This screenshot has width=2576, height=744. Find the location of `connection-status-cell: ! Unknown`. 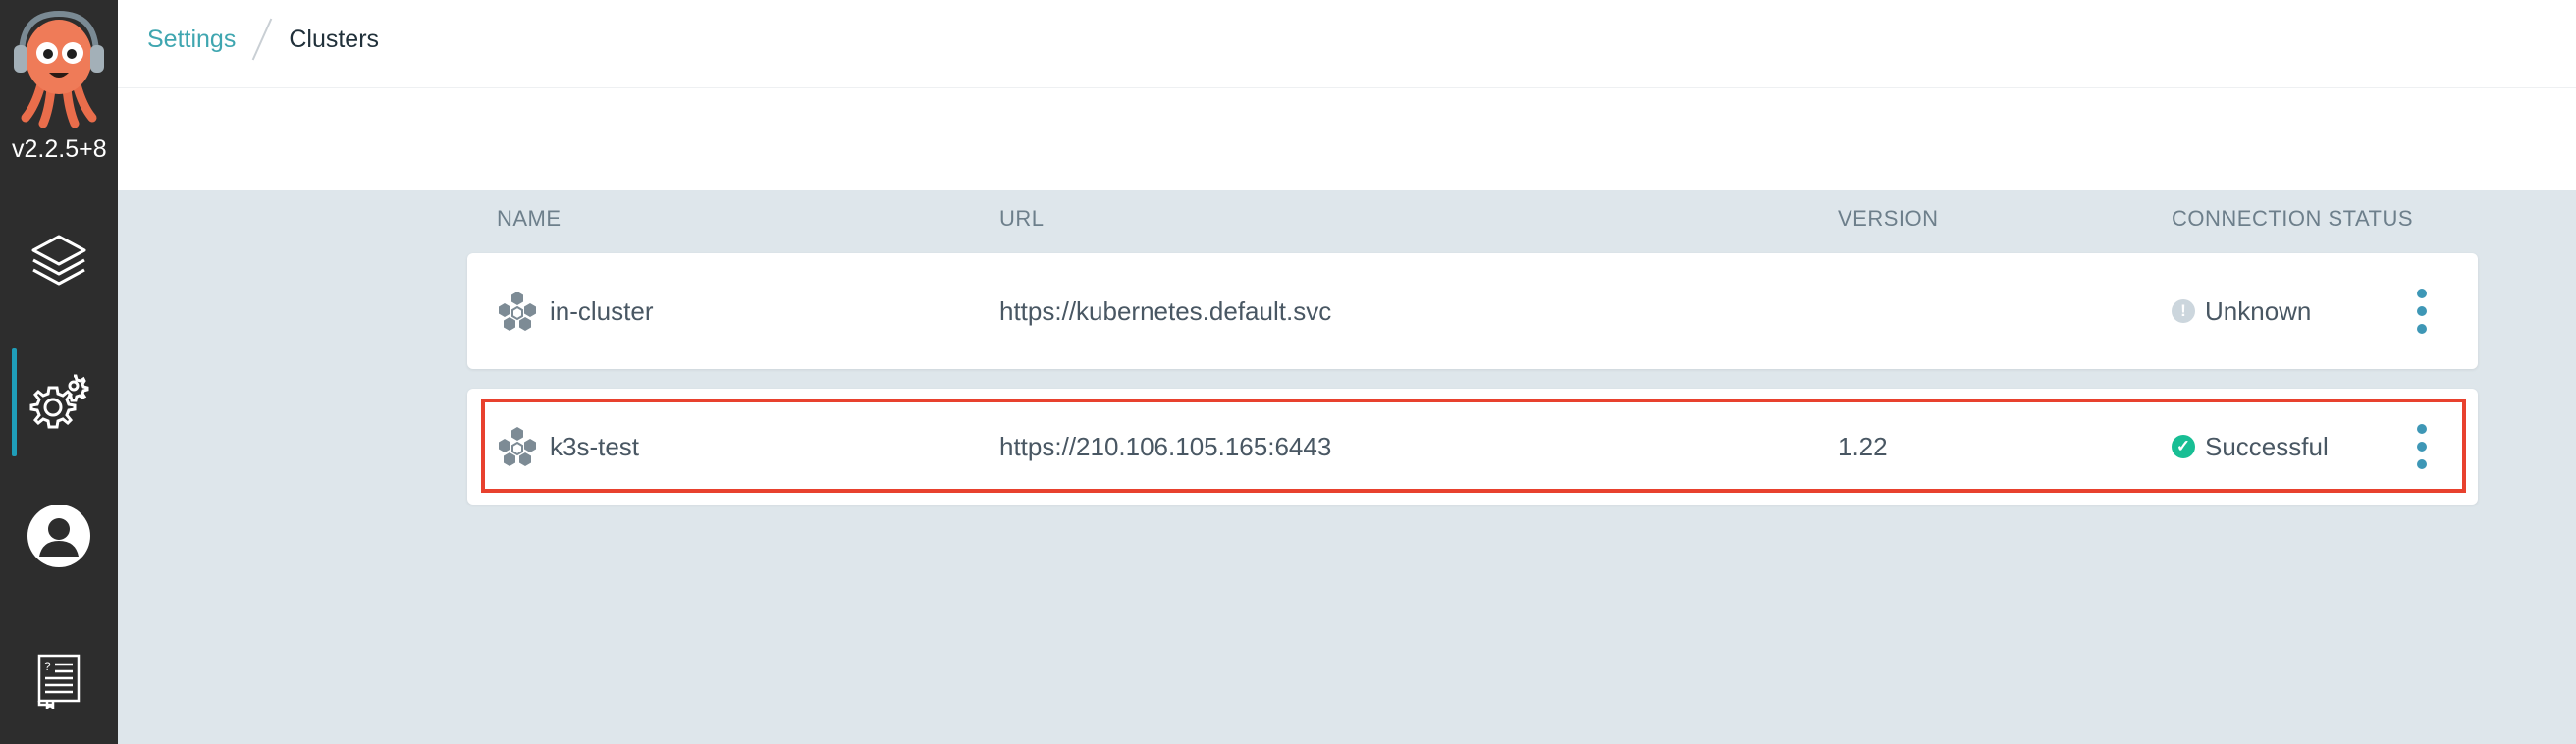

connection-status-cell: ! Unknown is located at coordinates (2241, 311).